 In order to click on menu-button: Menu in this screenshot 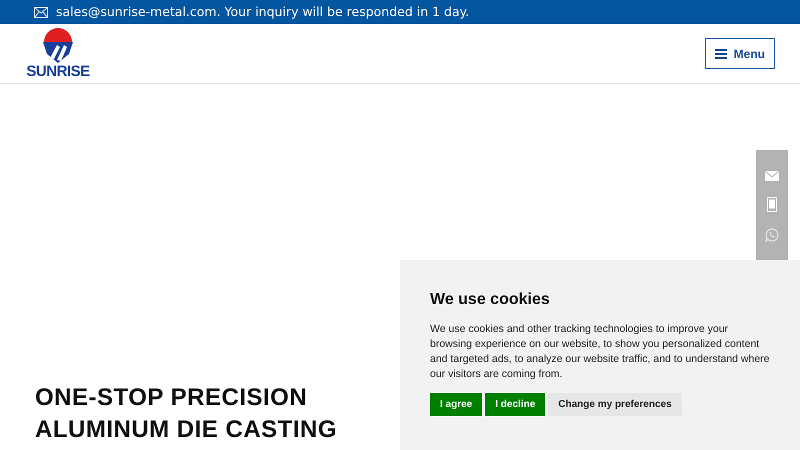, I will do `click(739, 53)`.